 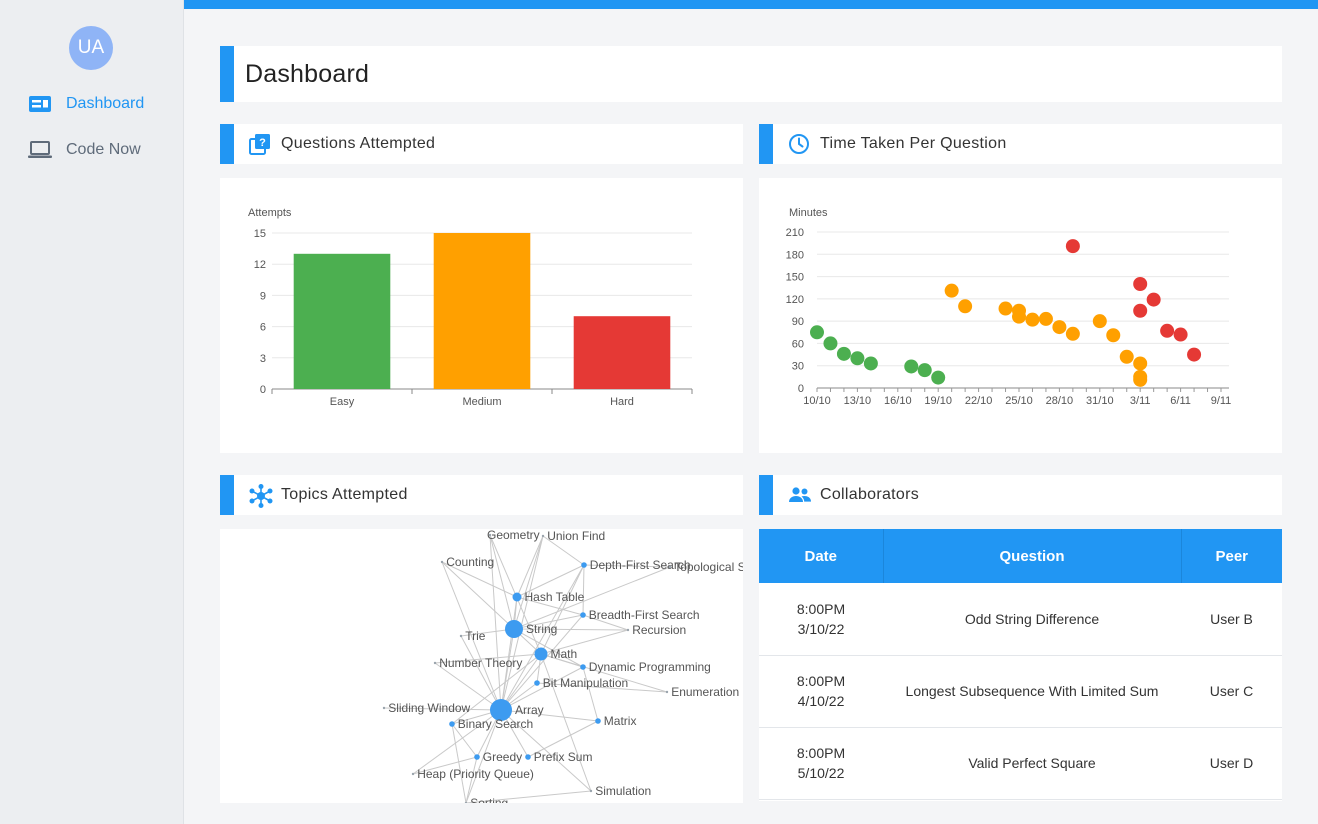 What do you see at coordinates (1032, 763) in the screenshot?
I see `question-cell: Valid Perfect Square` at bounding box center [1032, 763].